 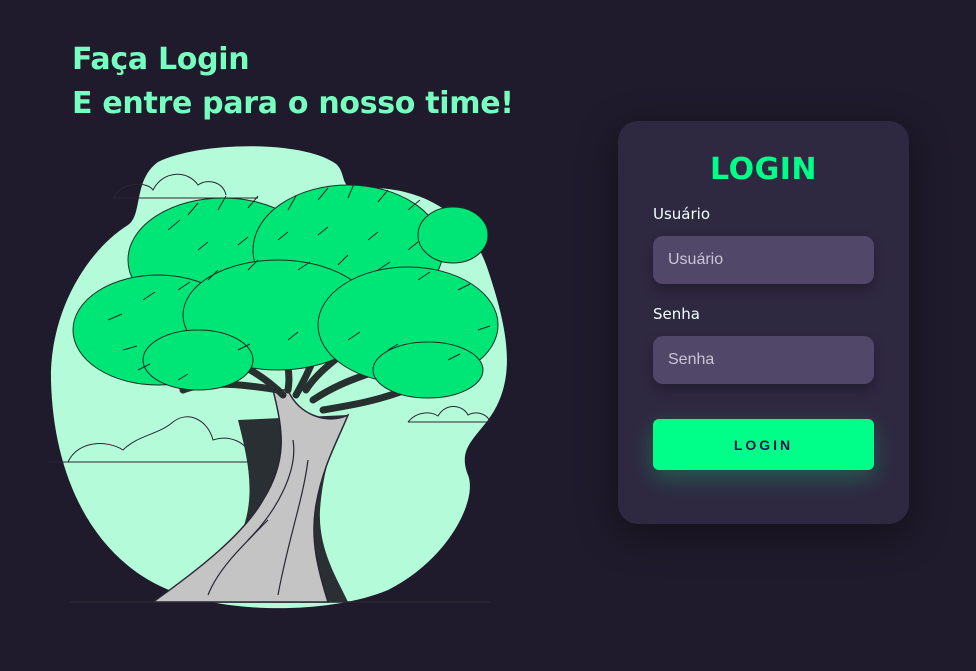 What do you see at coordinates (293, 82) in the screenshot?
I see `page-headline: Faça Login E entre para o nosso time!` at bounding box center [293, 82].